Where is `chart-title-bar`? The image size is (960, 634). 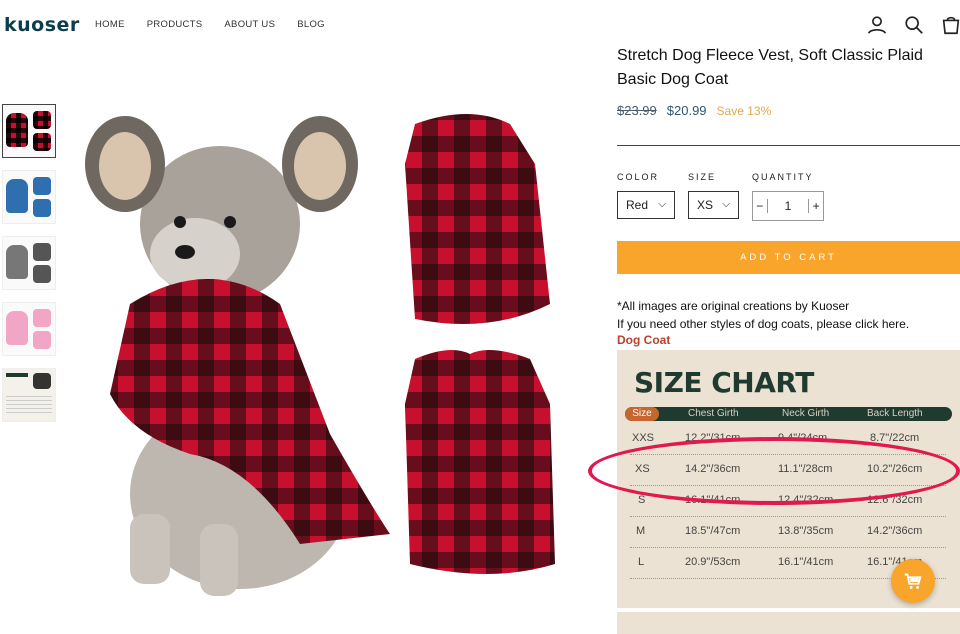
chart-title-bar is located at coordinates (17, 375).